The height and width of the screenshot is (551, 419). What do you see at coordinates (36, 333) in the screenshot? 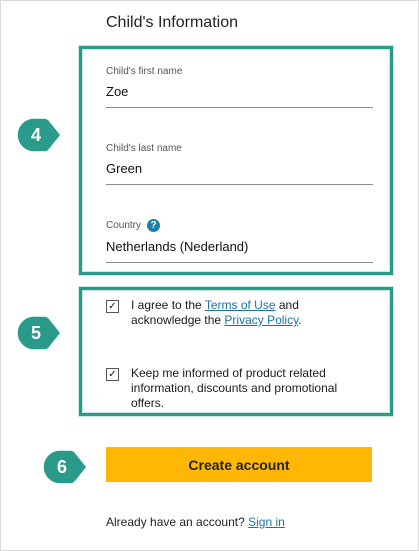
I see `step-marker-5-label: 5` at bounding box center [36, 333].